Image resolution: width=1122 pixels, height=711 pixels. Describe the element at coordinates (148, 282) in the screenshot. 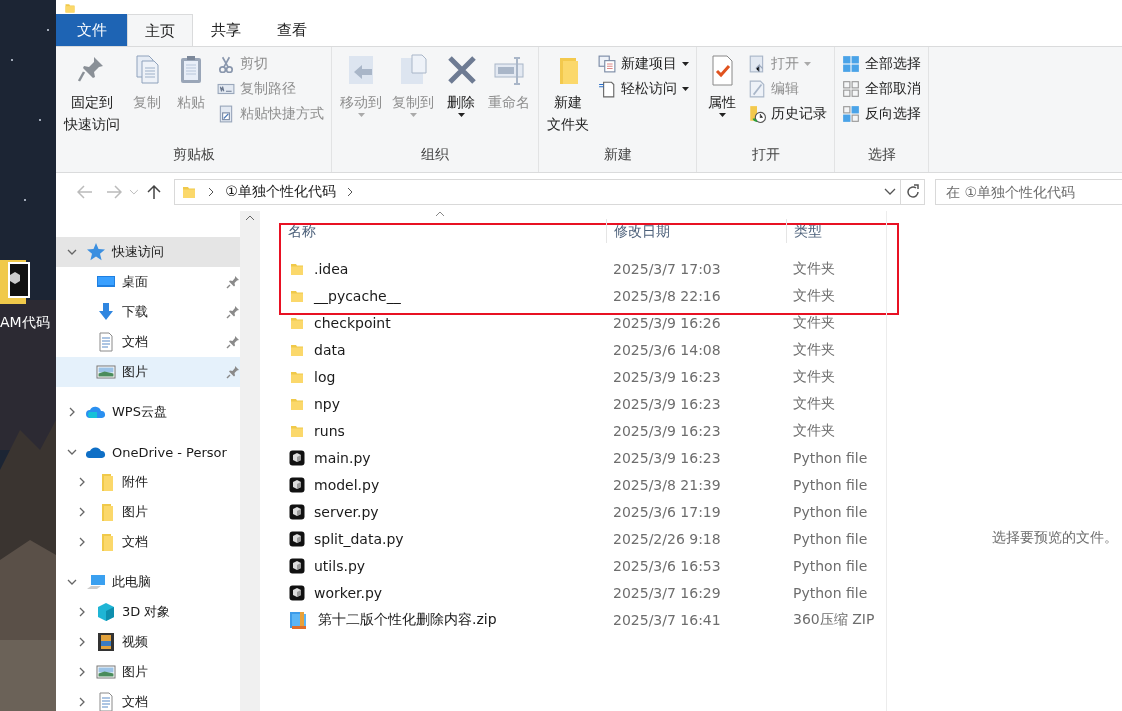

I see `nav-item: 桌面` at that location.